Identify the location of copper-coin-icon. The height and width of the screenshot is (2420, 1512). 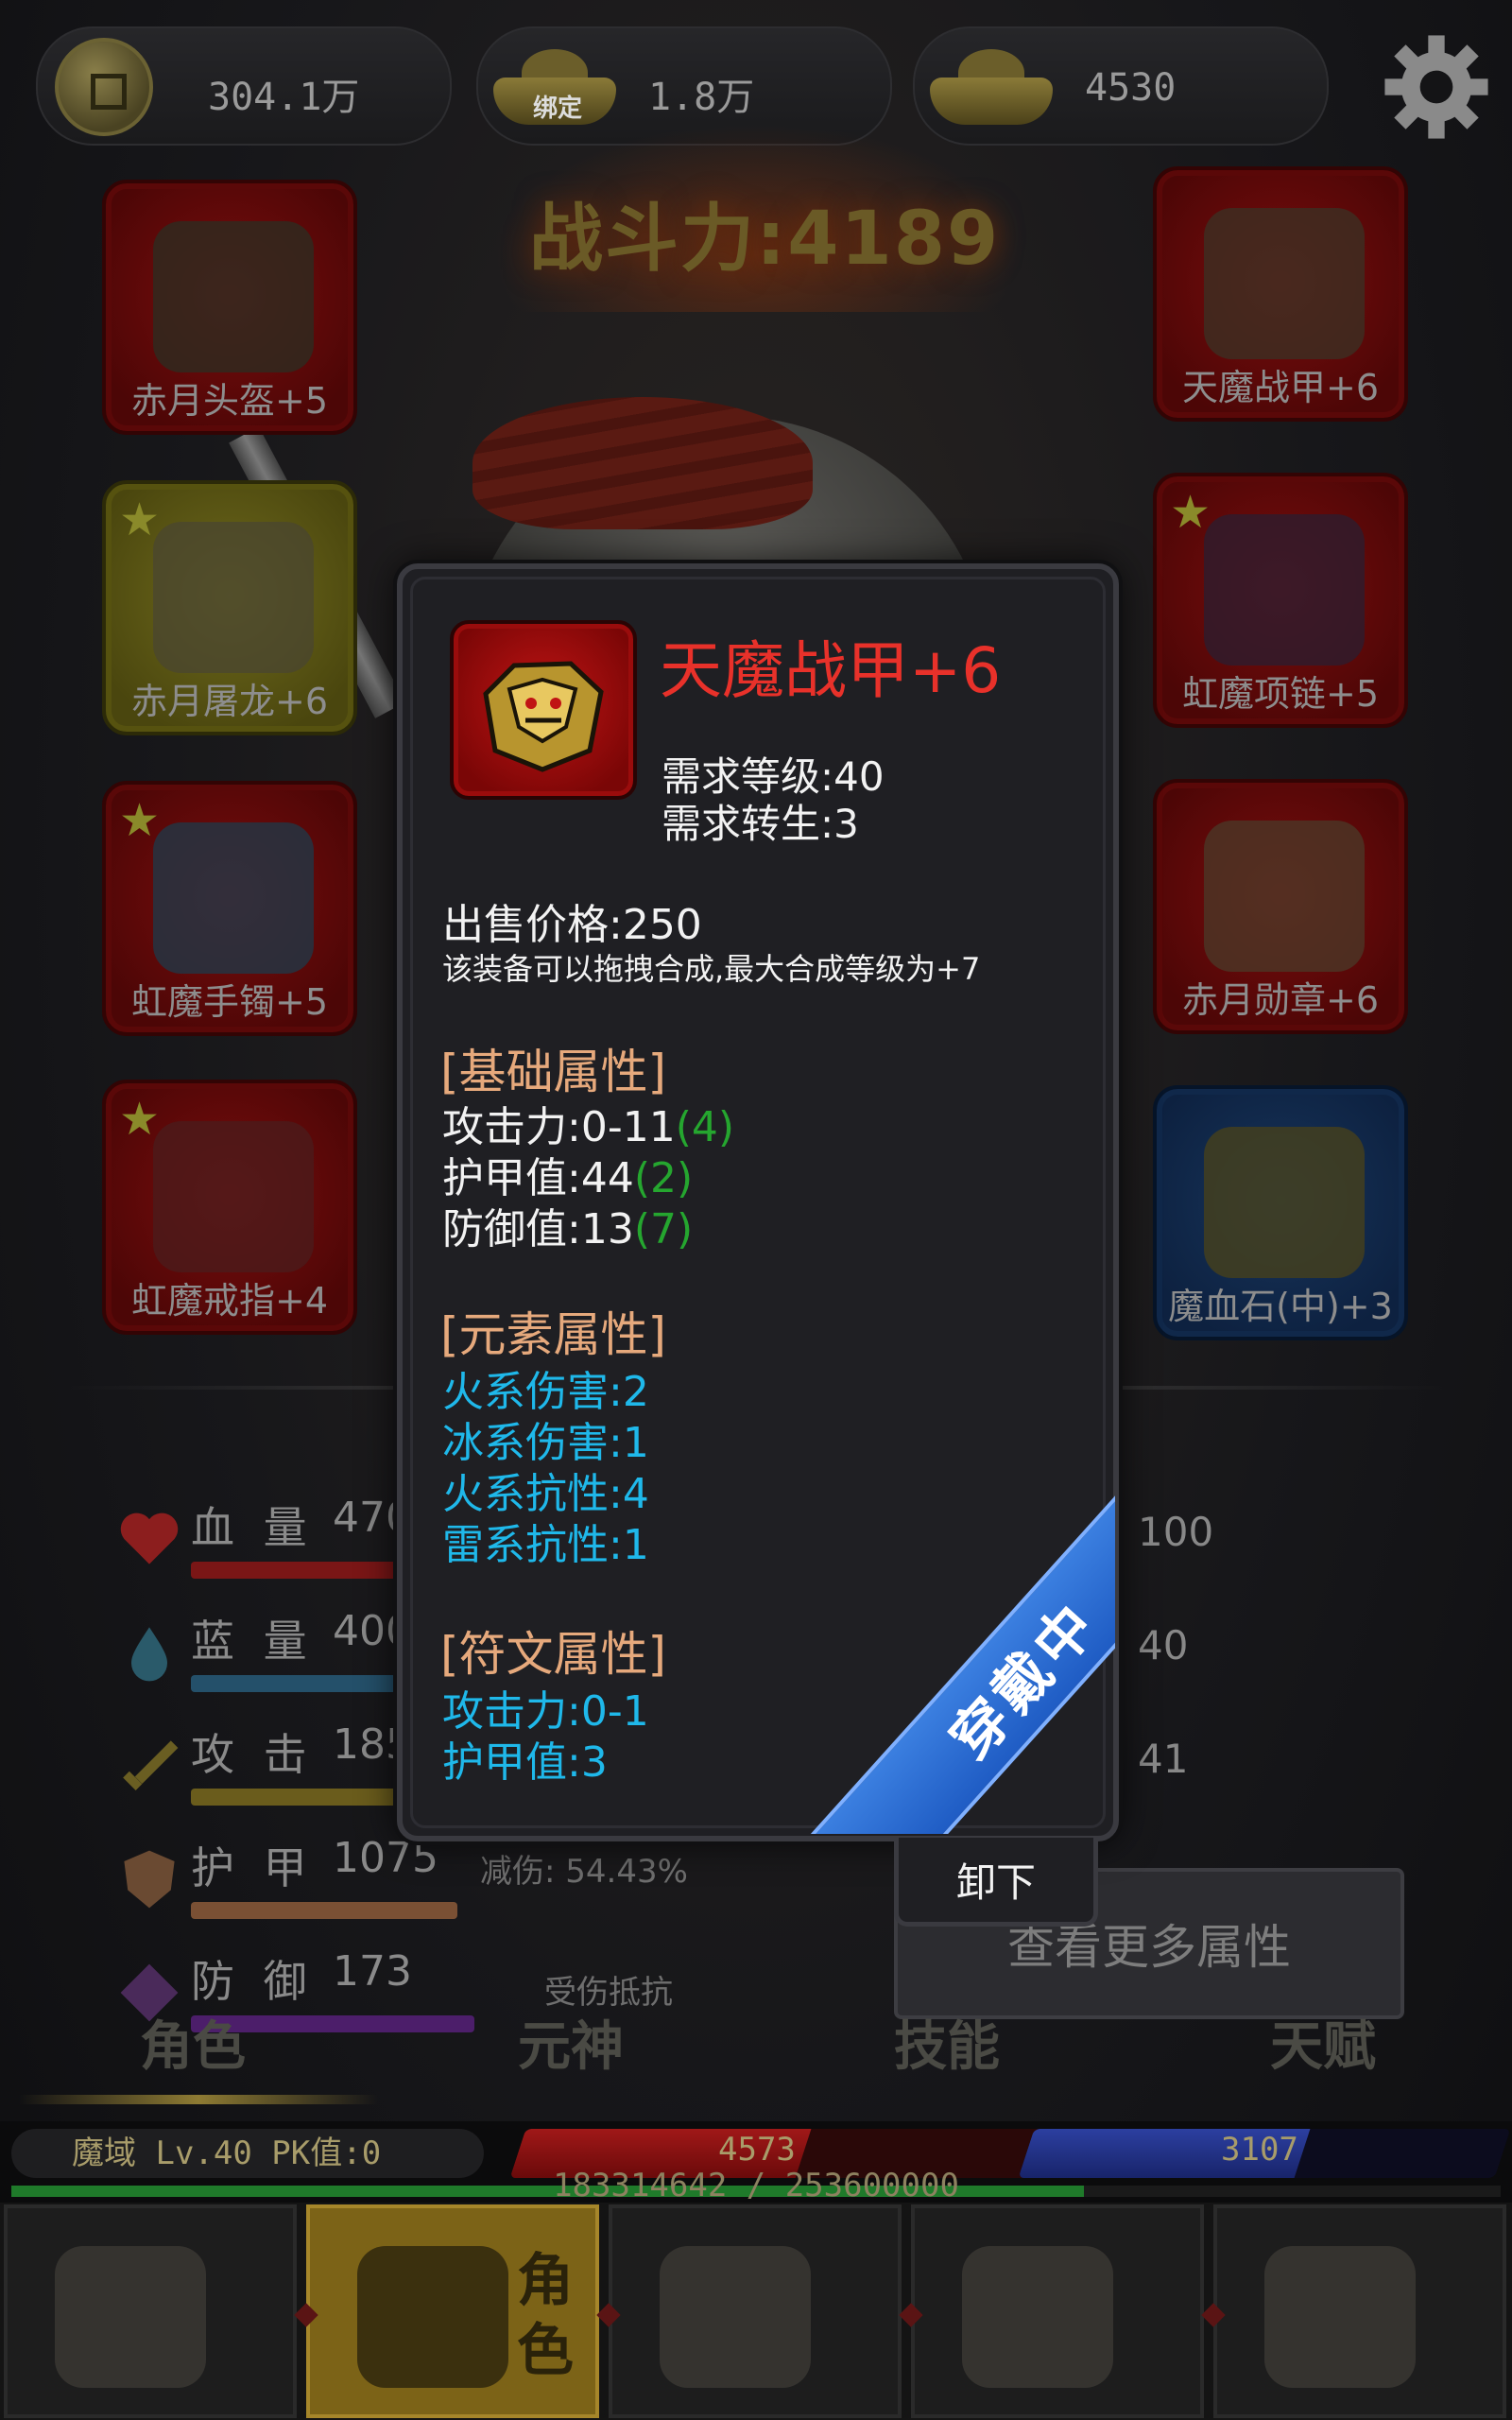
(104, 87).